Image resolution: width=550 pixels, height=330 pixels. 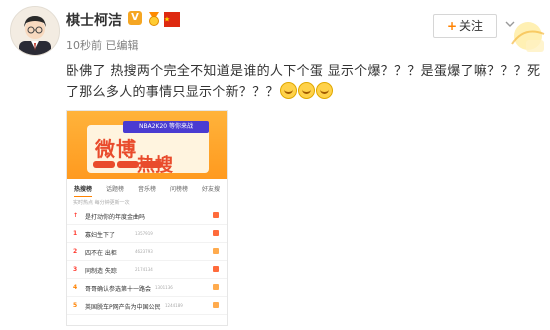 I want to click on post-meta: 10秒前 已编辑, so click(x=102, y=45).